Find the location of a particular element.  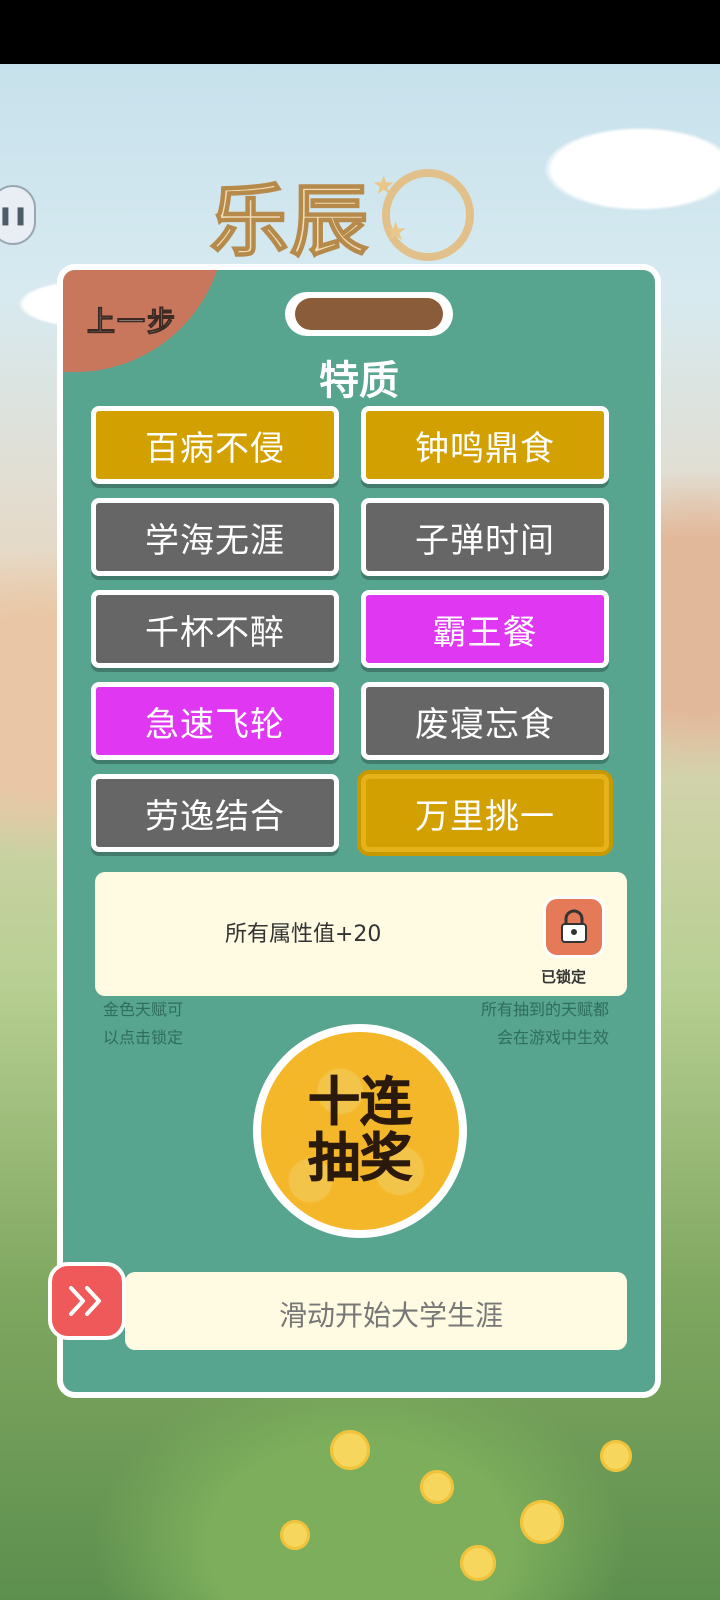

start-slider-knob is located at coordinates (87, 1301).